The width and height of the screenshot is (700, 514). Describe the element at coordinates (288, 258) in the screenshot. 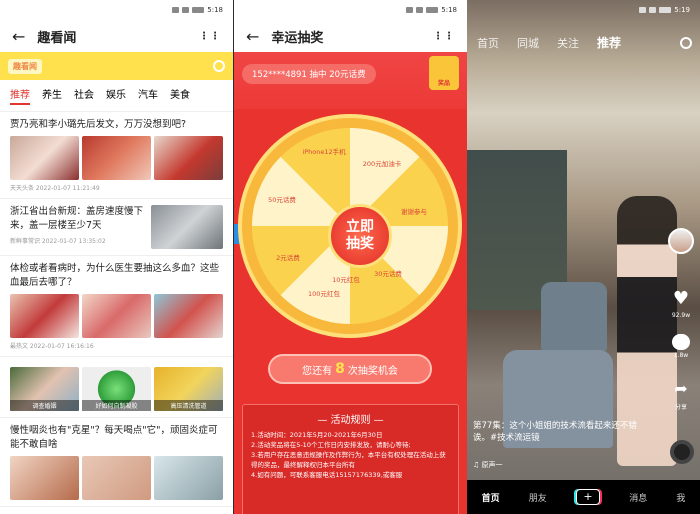

I see `wheel-slot: 2元话费` at that location.